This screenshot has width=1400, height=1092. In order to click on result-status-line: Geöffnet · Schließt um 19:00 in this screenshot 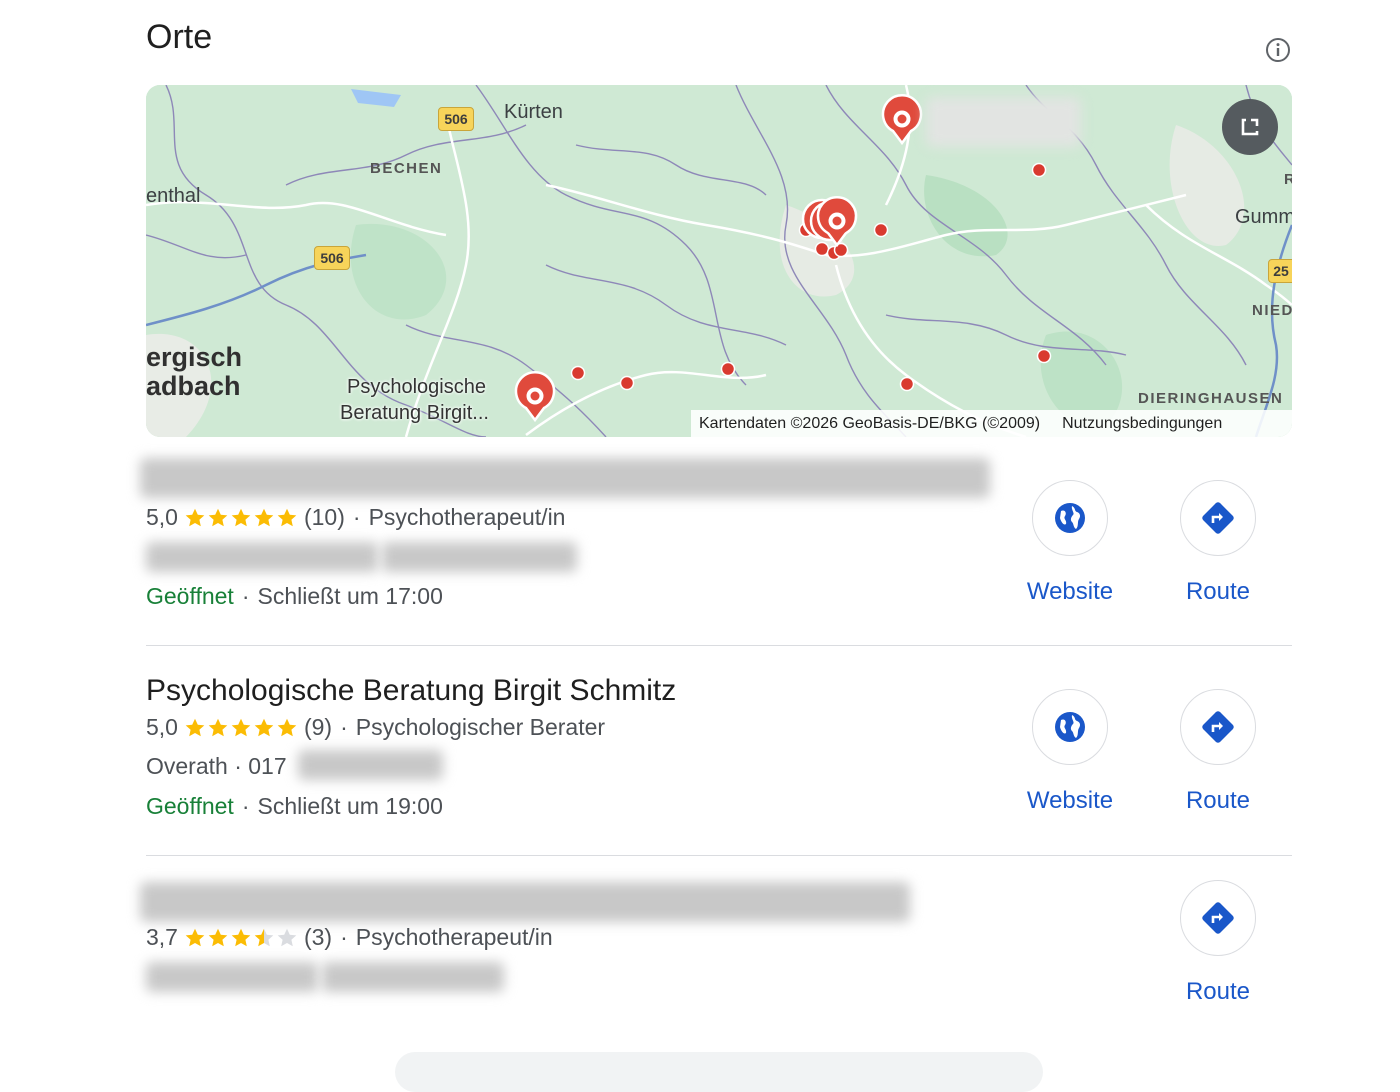, I will do `click(294, 806)`.